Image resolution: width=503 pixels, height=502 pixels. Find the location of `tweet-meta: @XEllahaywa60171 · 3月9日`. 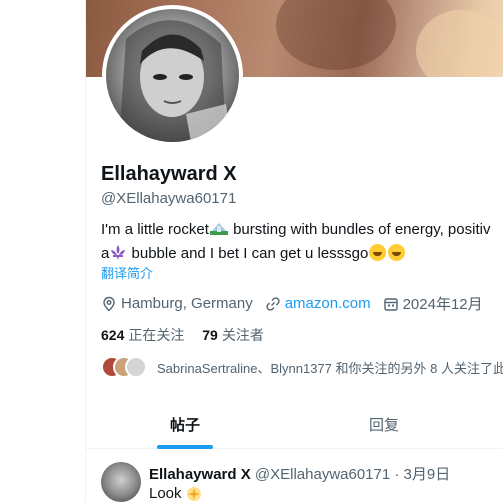

tweet-meta: @XEllahaywa60171 · 3月9日 is located at coordinates (352, 474).